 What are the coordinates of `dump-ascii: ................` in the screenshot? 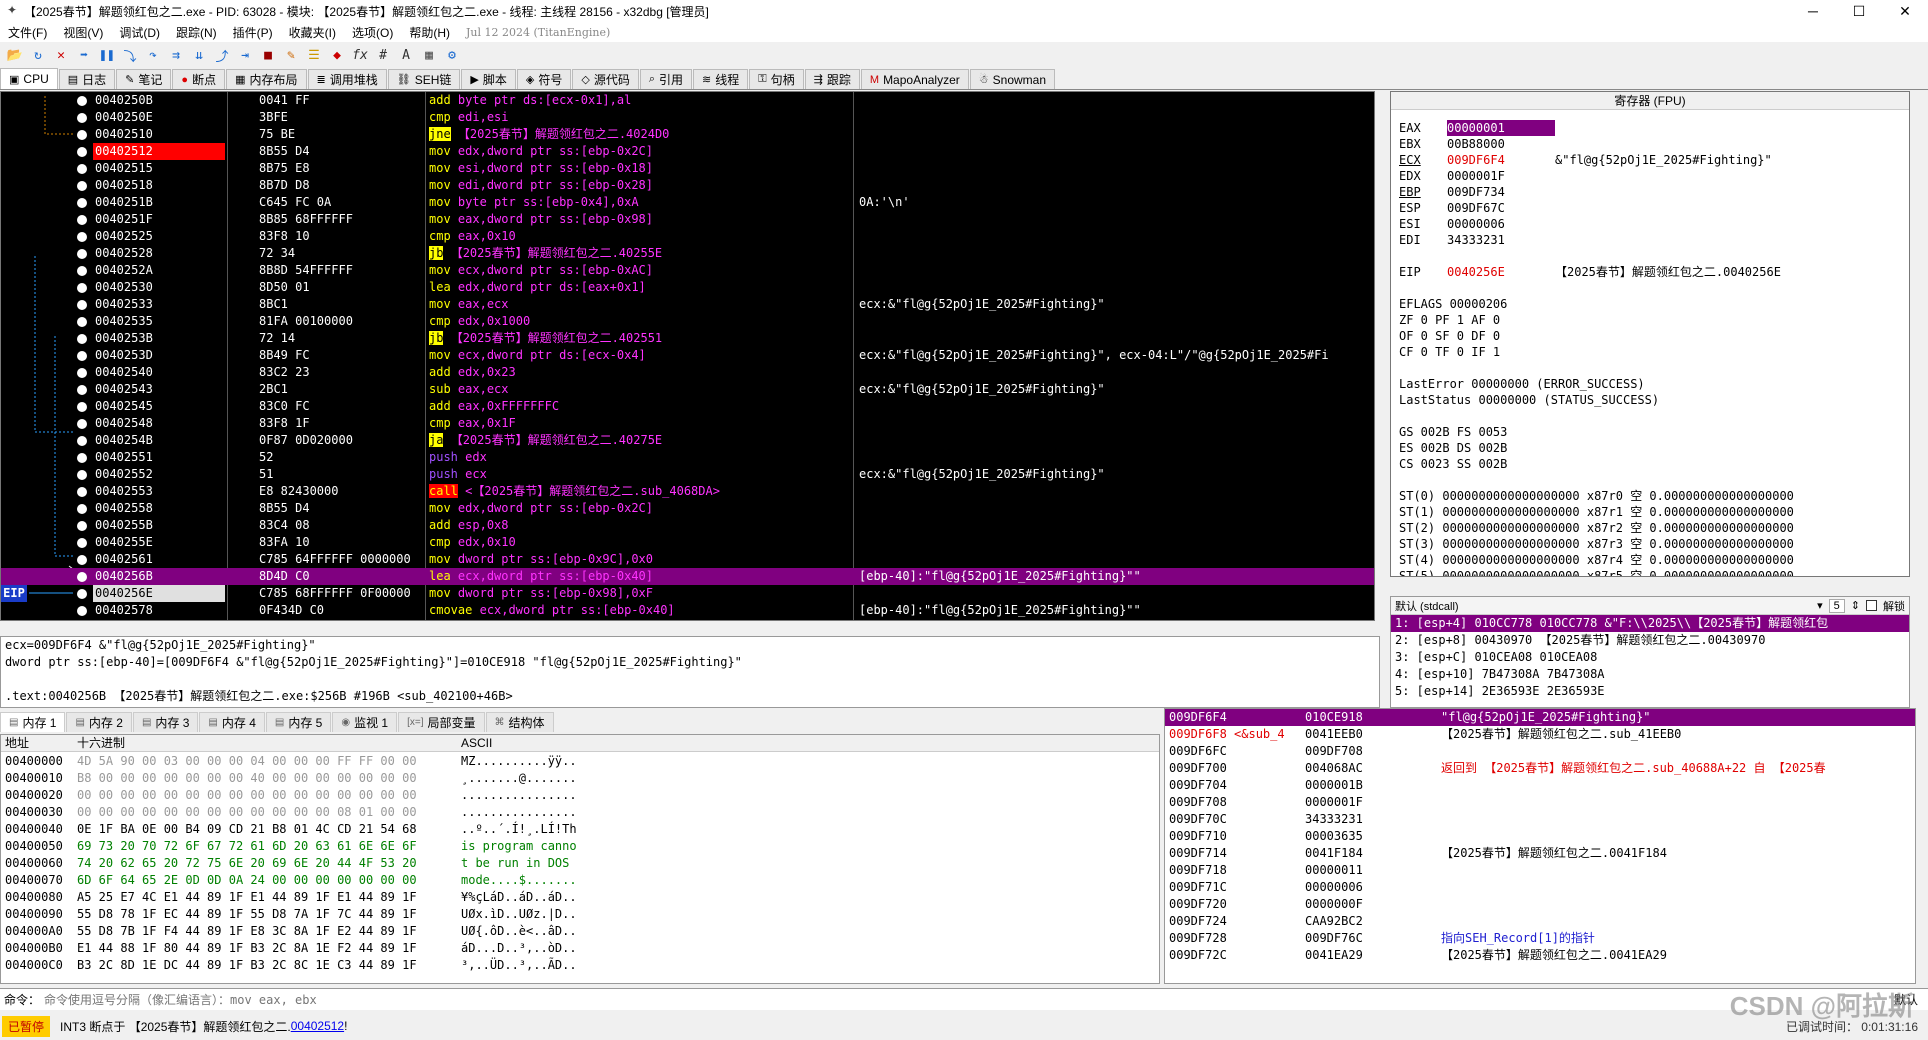 It's located at (519, 795).